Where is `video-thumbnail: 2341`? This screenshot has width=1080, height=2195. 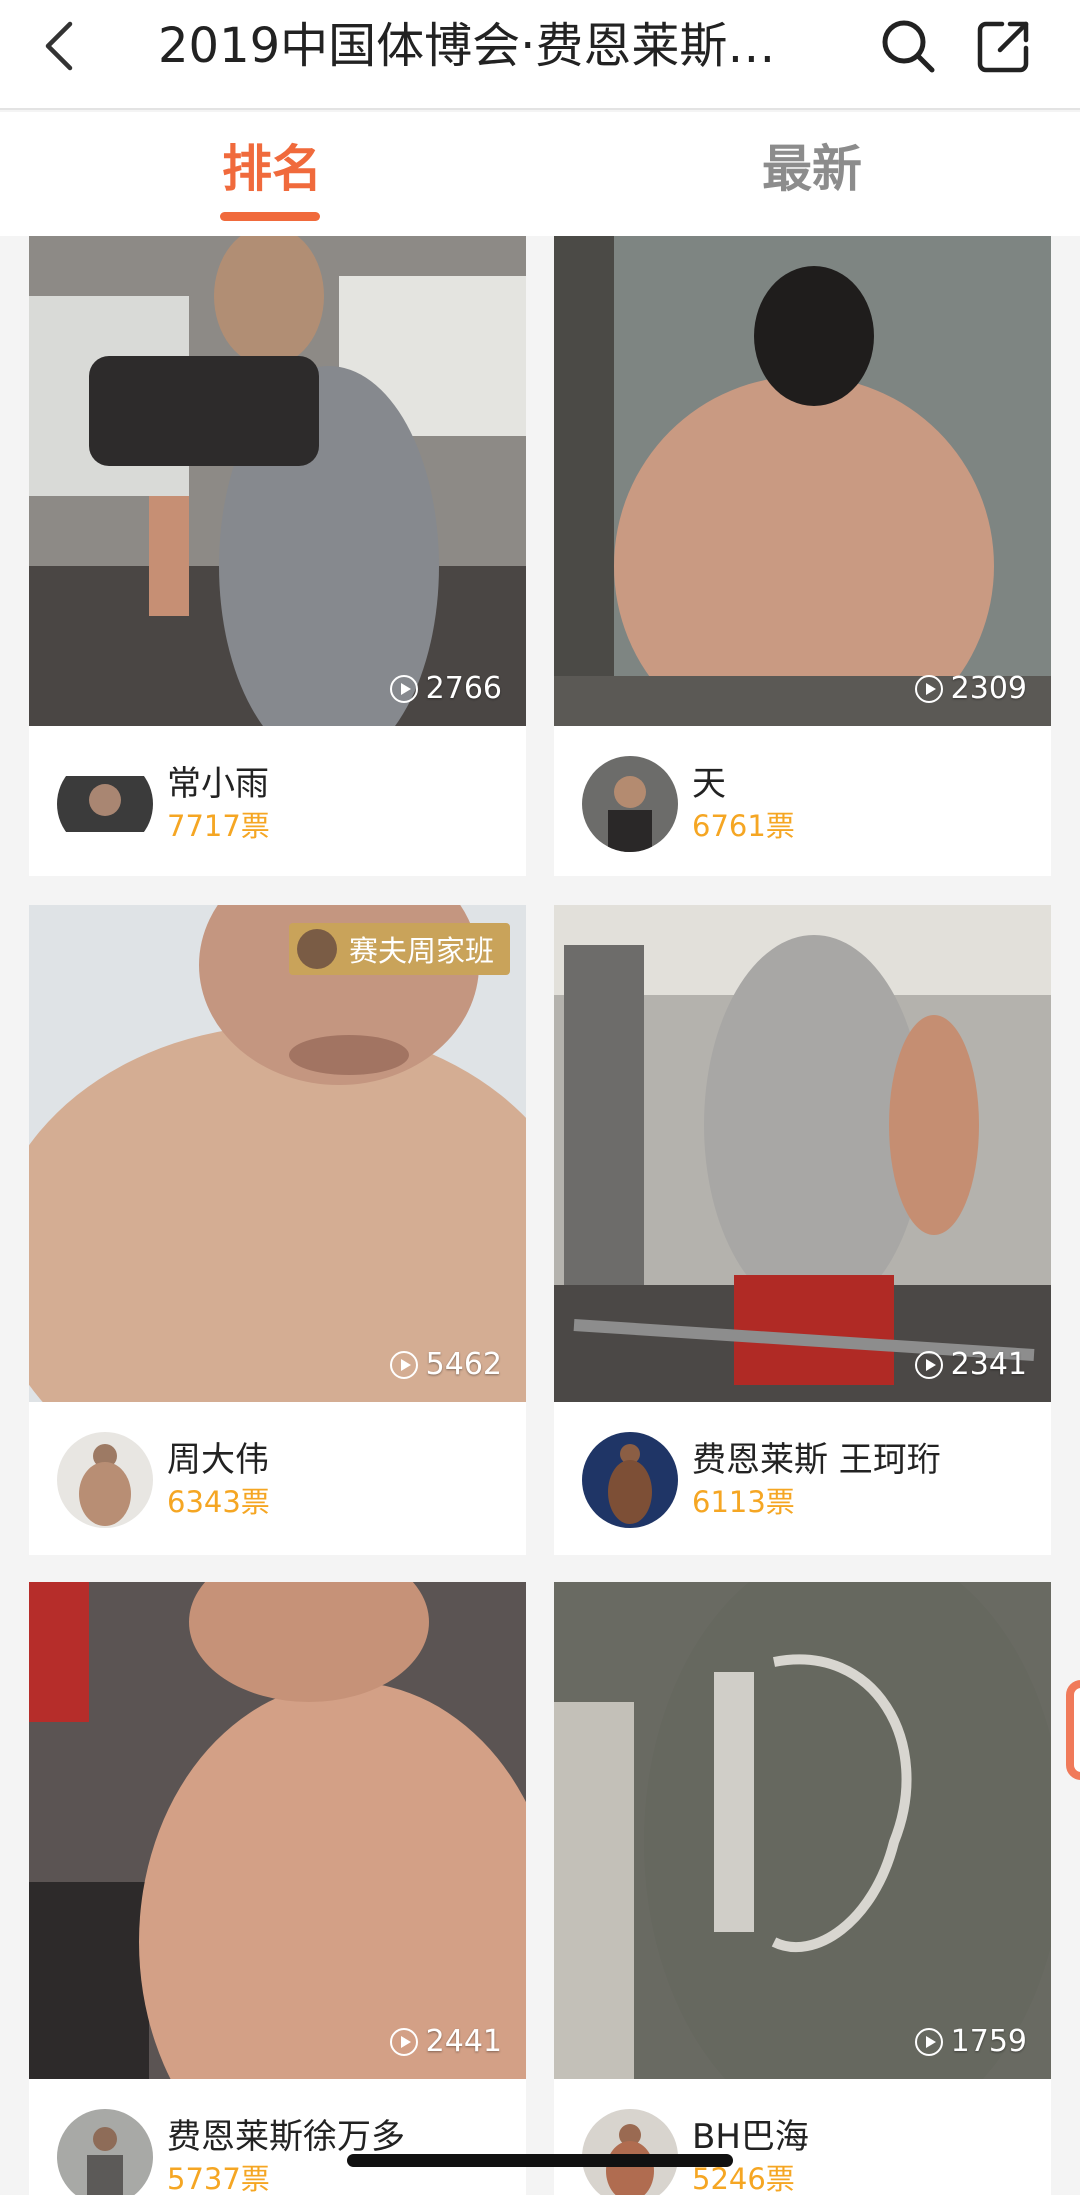
video-thumbnail: 2341 is located at coordinates (802, 1153).